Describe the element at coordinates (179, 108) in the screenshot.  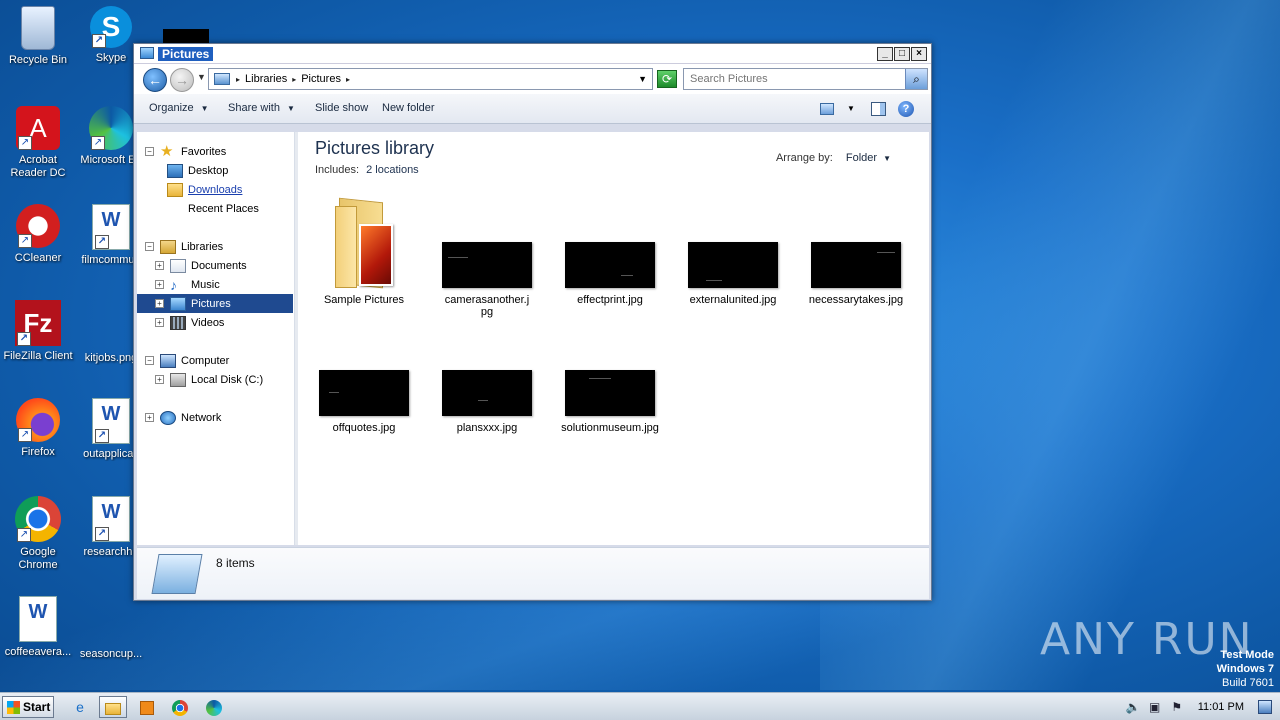
I see `organize-button: Organize ▼` at that location.